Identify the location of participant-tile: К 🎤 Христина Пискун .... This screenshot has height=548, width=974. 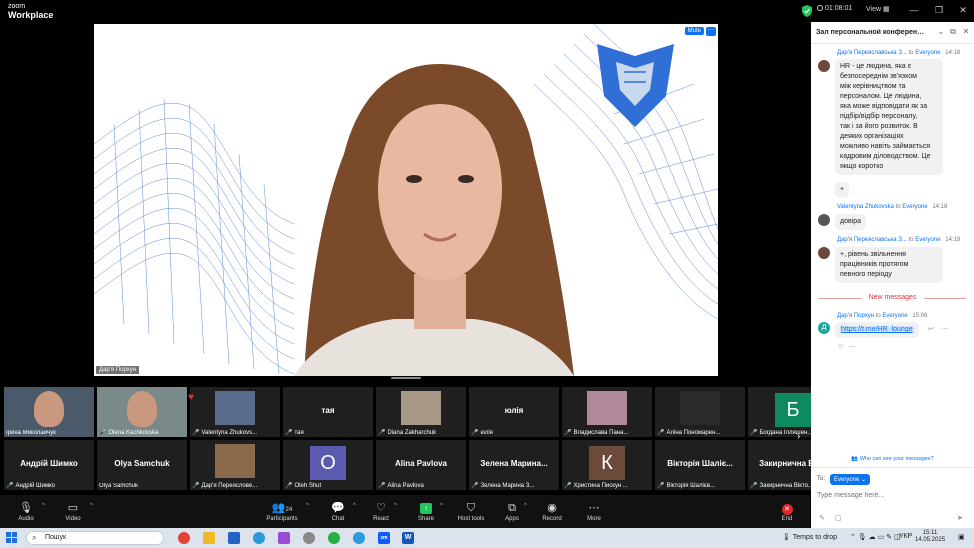
(607, 465).